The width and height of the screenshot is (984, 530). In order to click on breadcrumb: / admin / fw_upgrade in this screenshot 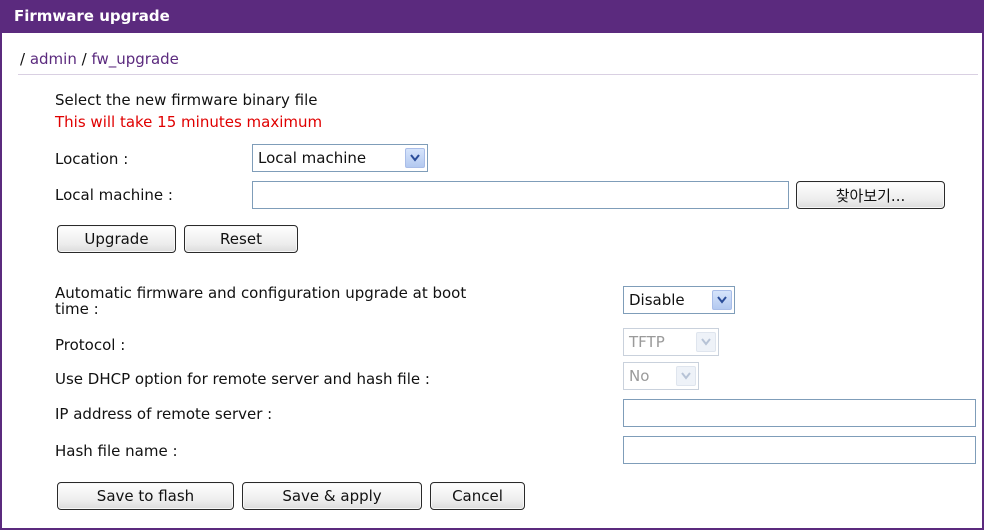, I will do `click(99, 59)`.